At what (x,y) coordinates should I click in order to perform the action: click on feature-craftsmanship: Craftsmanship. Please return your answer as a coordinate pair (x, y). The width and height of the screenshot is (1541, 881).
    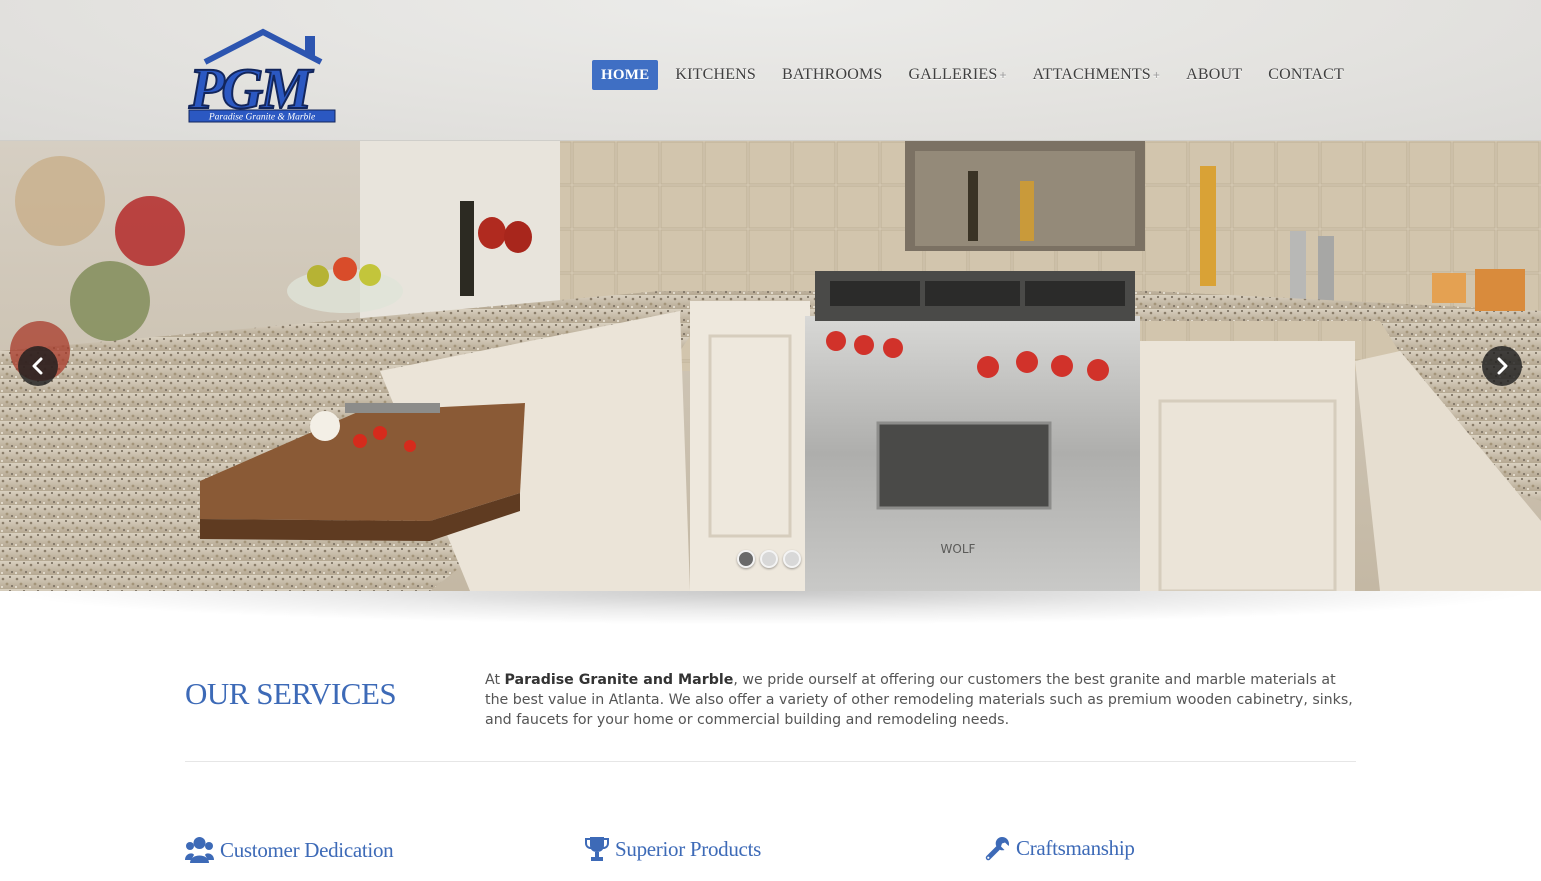
    Looking at the image, I should click on (1060, 848).